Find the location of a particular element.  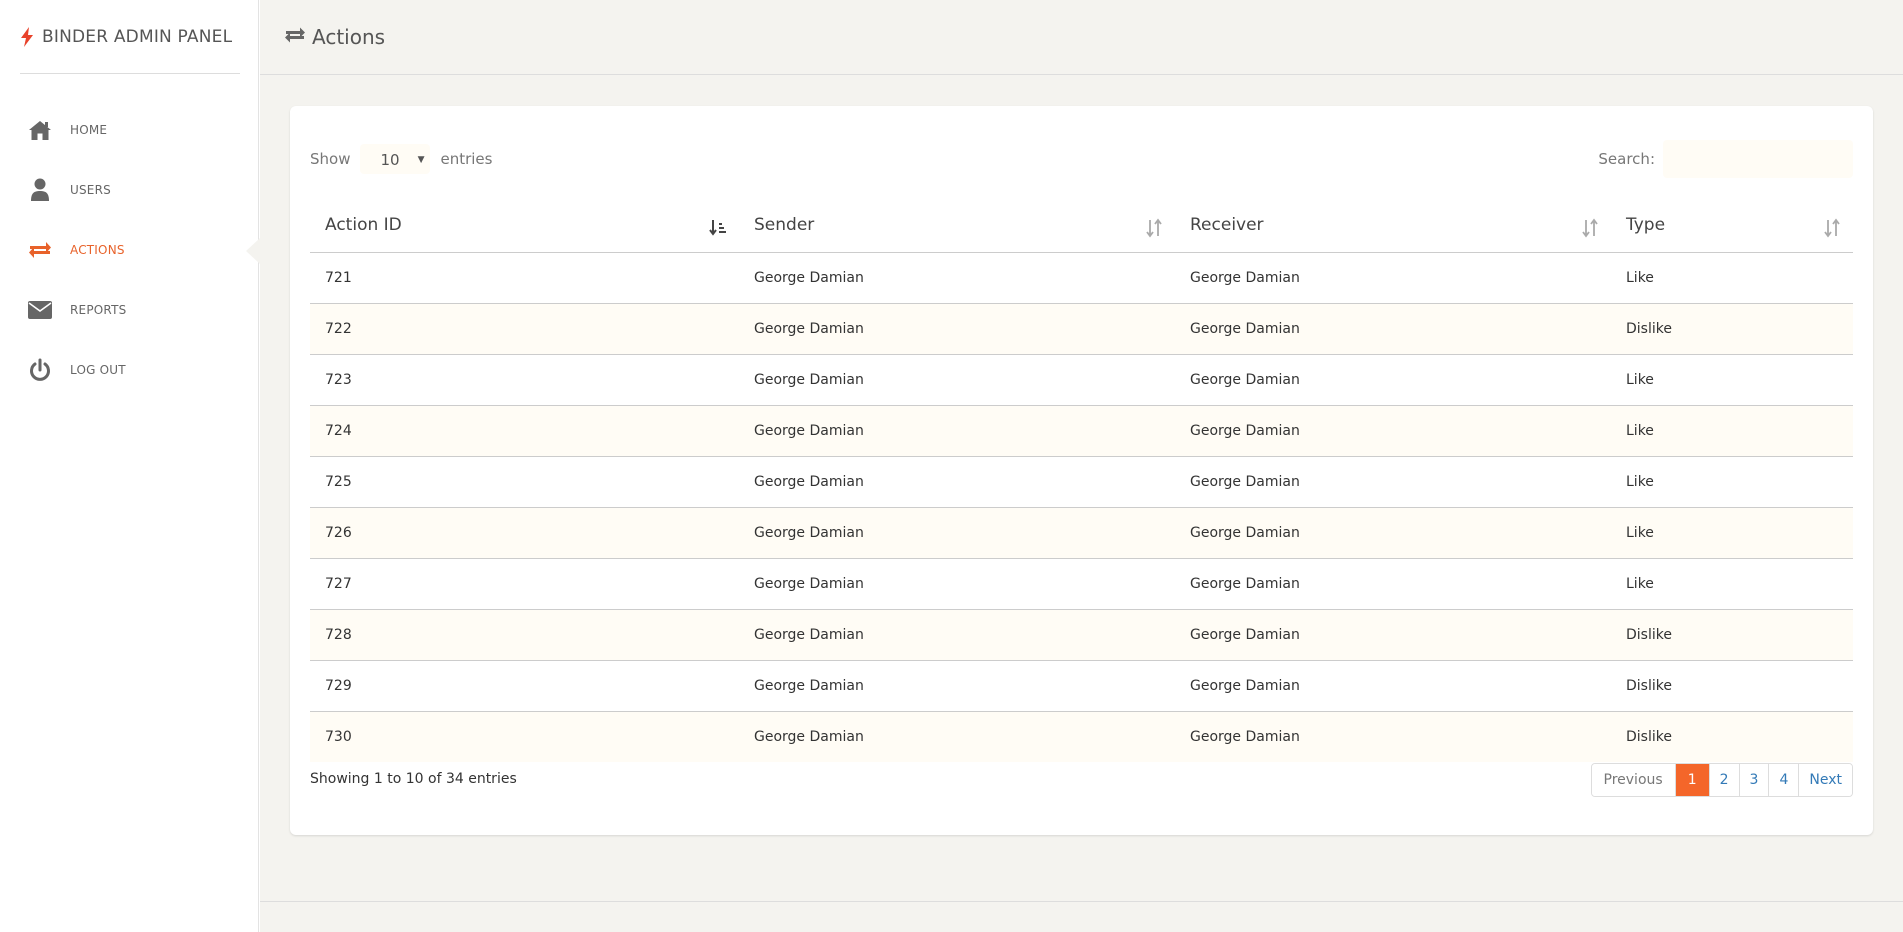

cell-action-id: 725 is located at coordinates (524, 482).